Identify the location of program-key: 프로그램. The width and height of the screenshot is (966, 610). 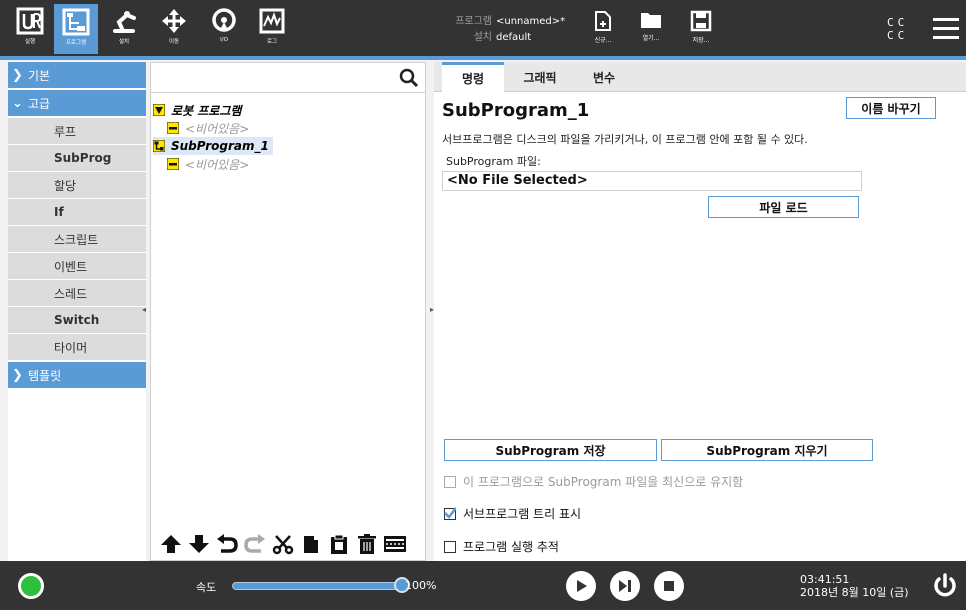
(473, 21).